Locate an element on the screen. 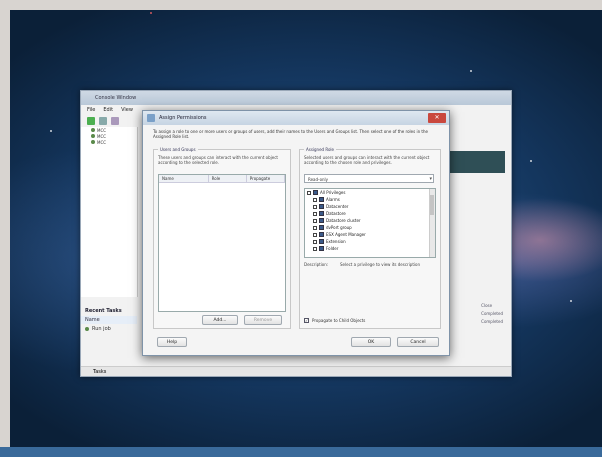  propagate-checkbox-row: ✓ Propagate to Child Objects is located at coordinates (334, 320).